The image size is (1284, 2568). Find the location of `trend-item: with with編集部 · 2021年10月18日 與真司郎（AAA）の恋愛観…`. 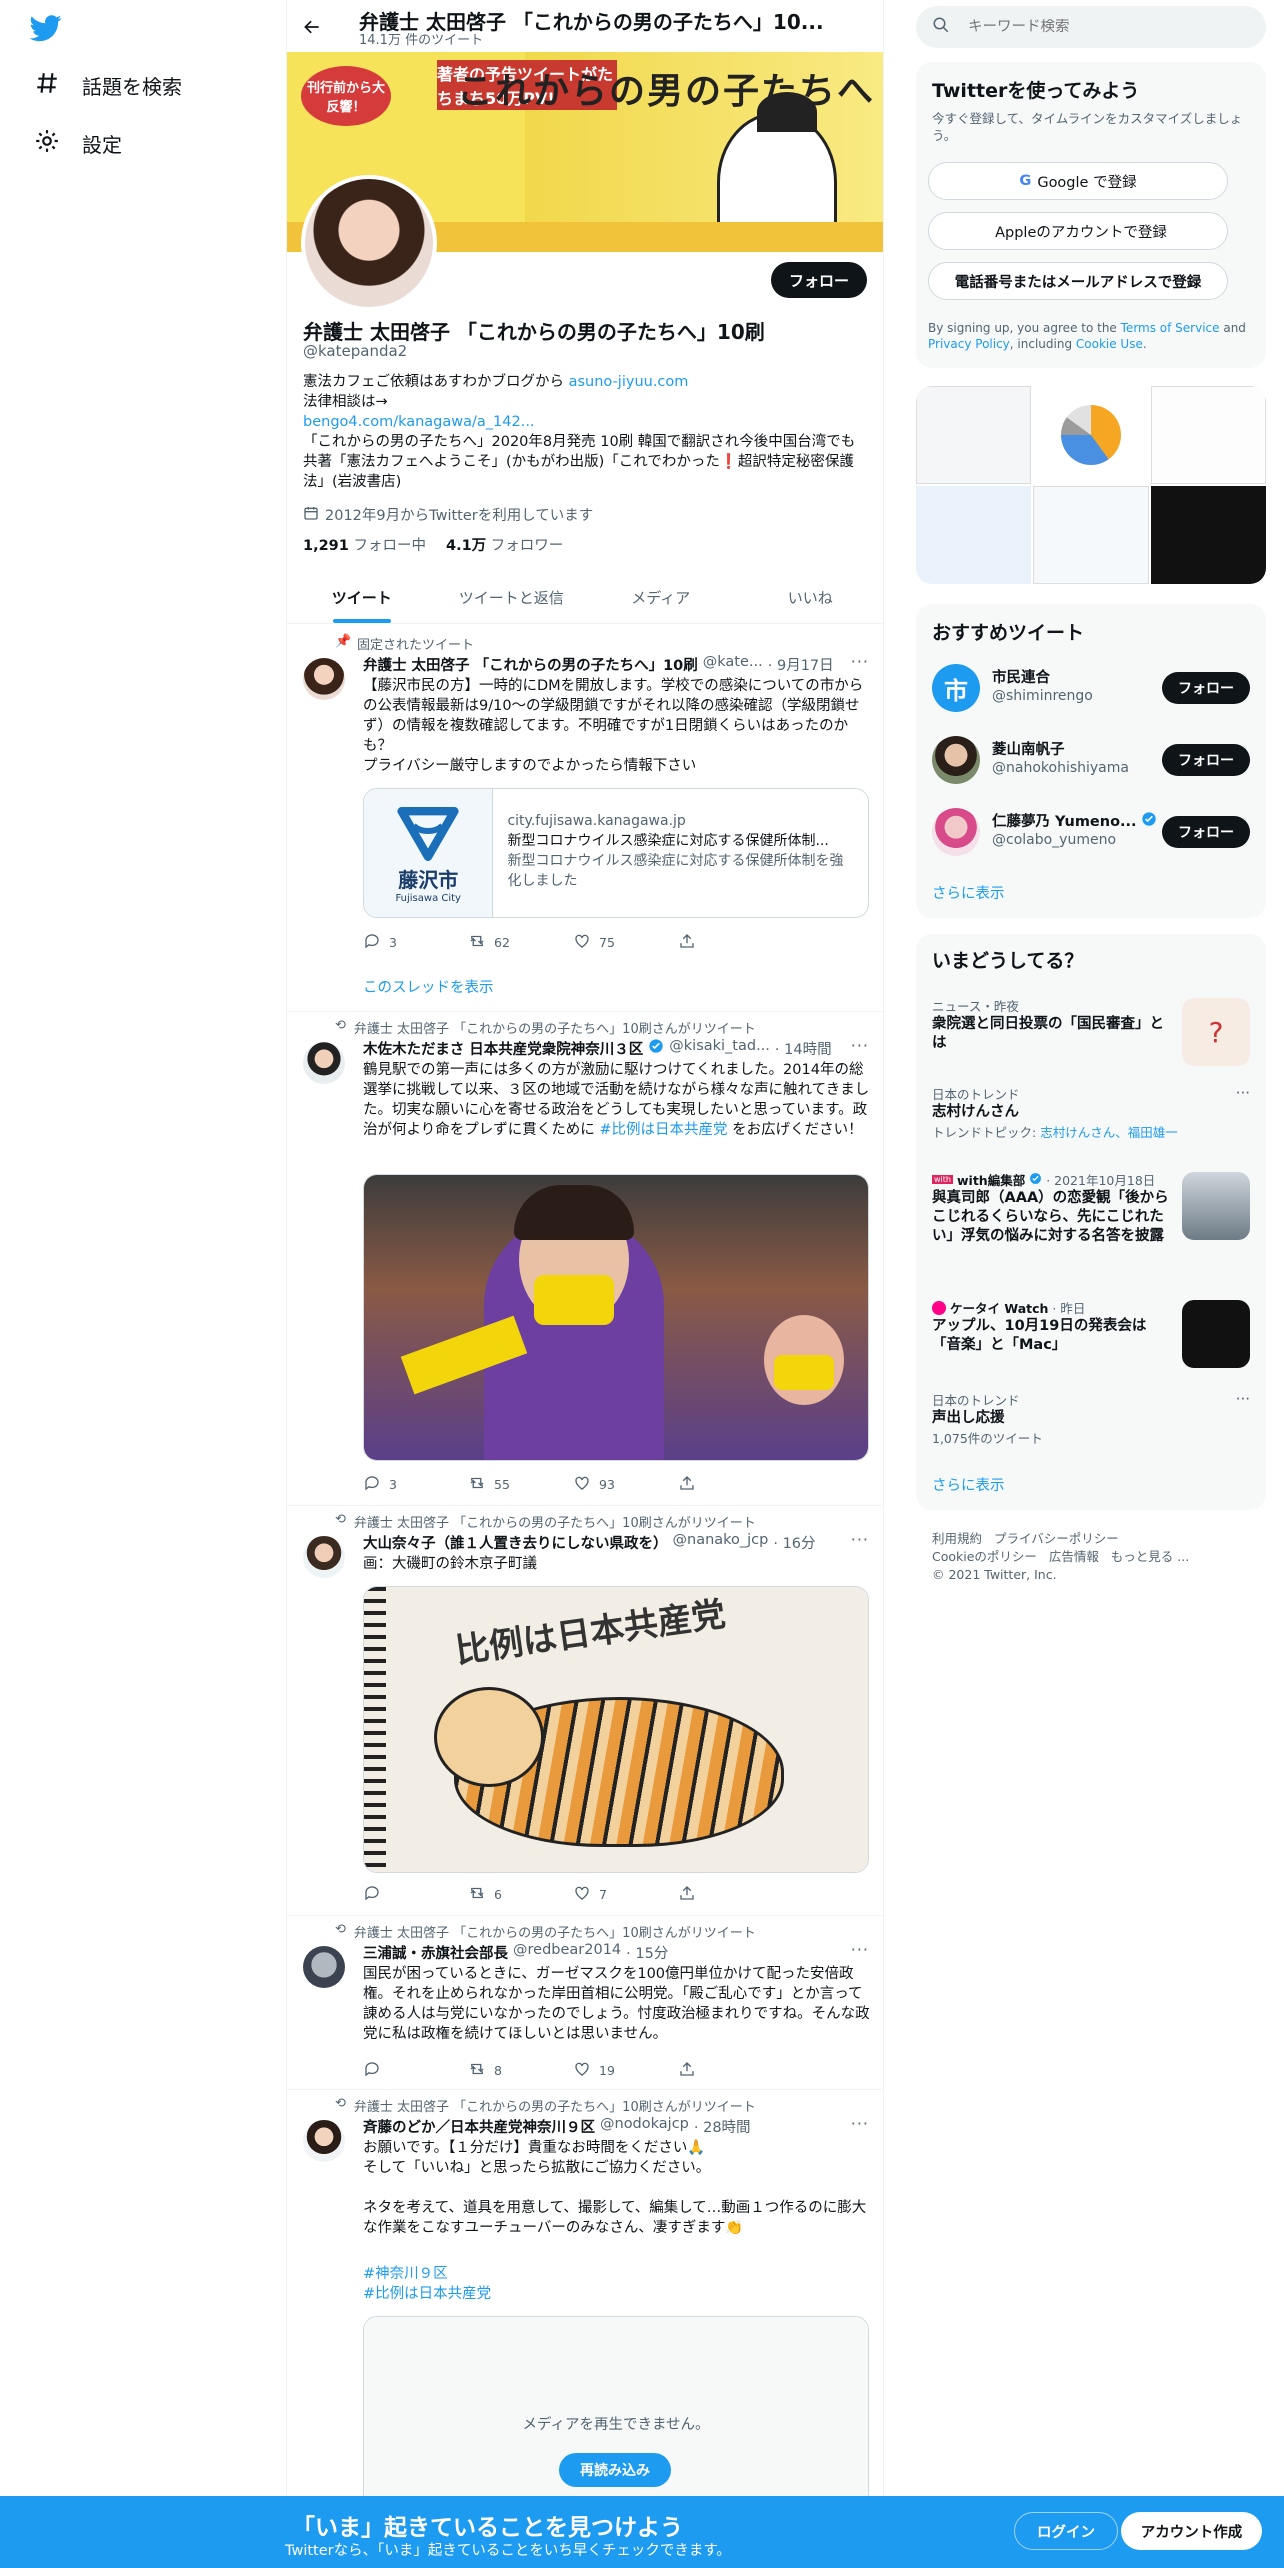

trend-item: with with編集部 · 2021年10月18日 與真司郎（AAA）の恋愛観… is located at coordinates (1091, 1225).